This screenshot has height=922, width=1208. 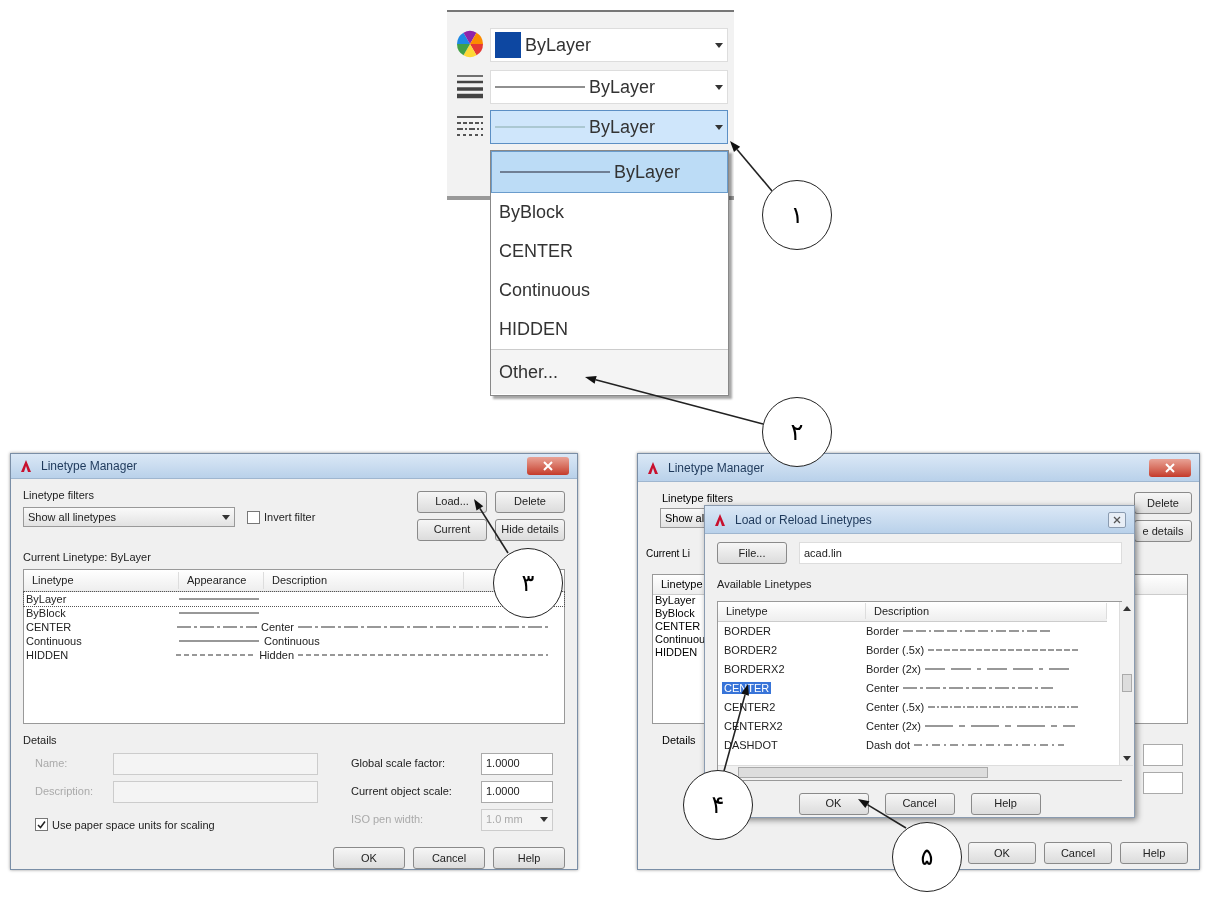 I want to click on dialog-button: Hide details, so click(x=530, y=529).